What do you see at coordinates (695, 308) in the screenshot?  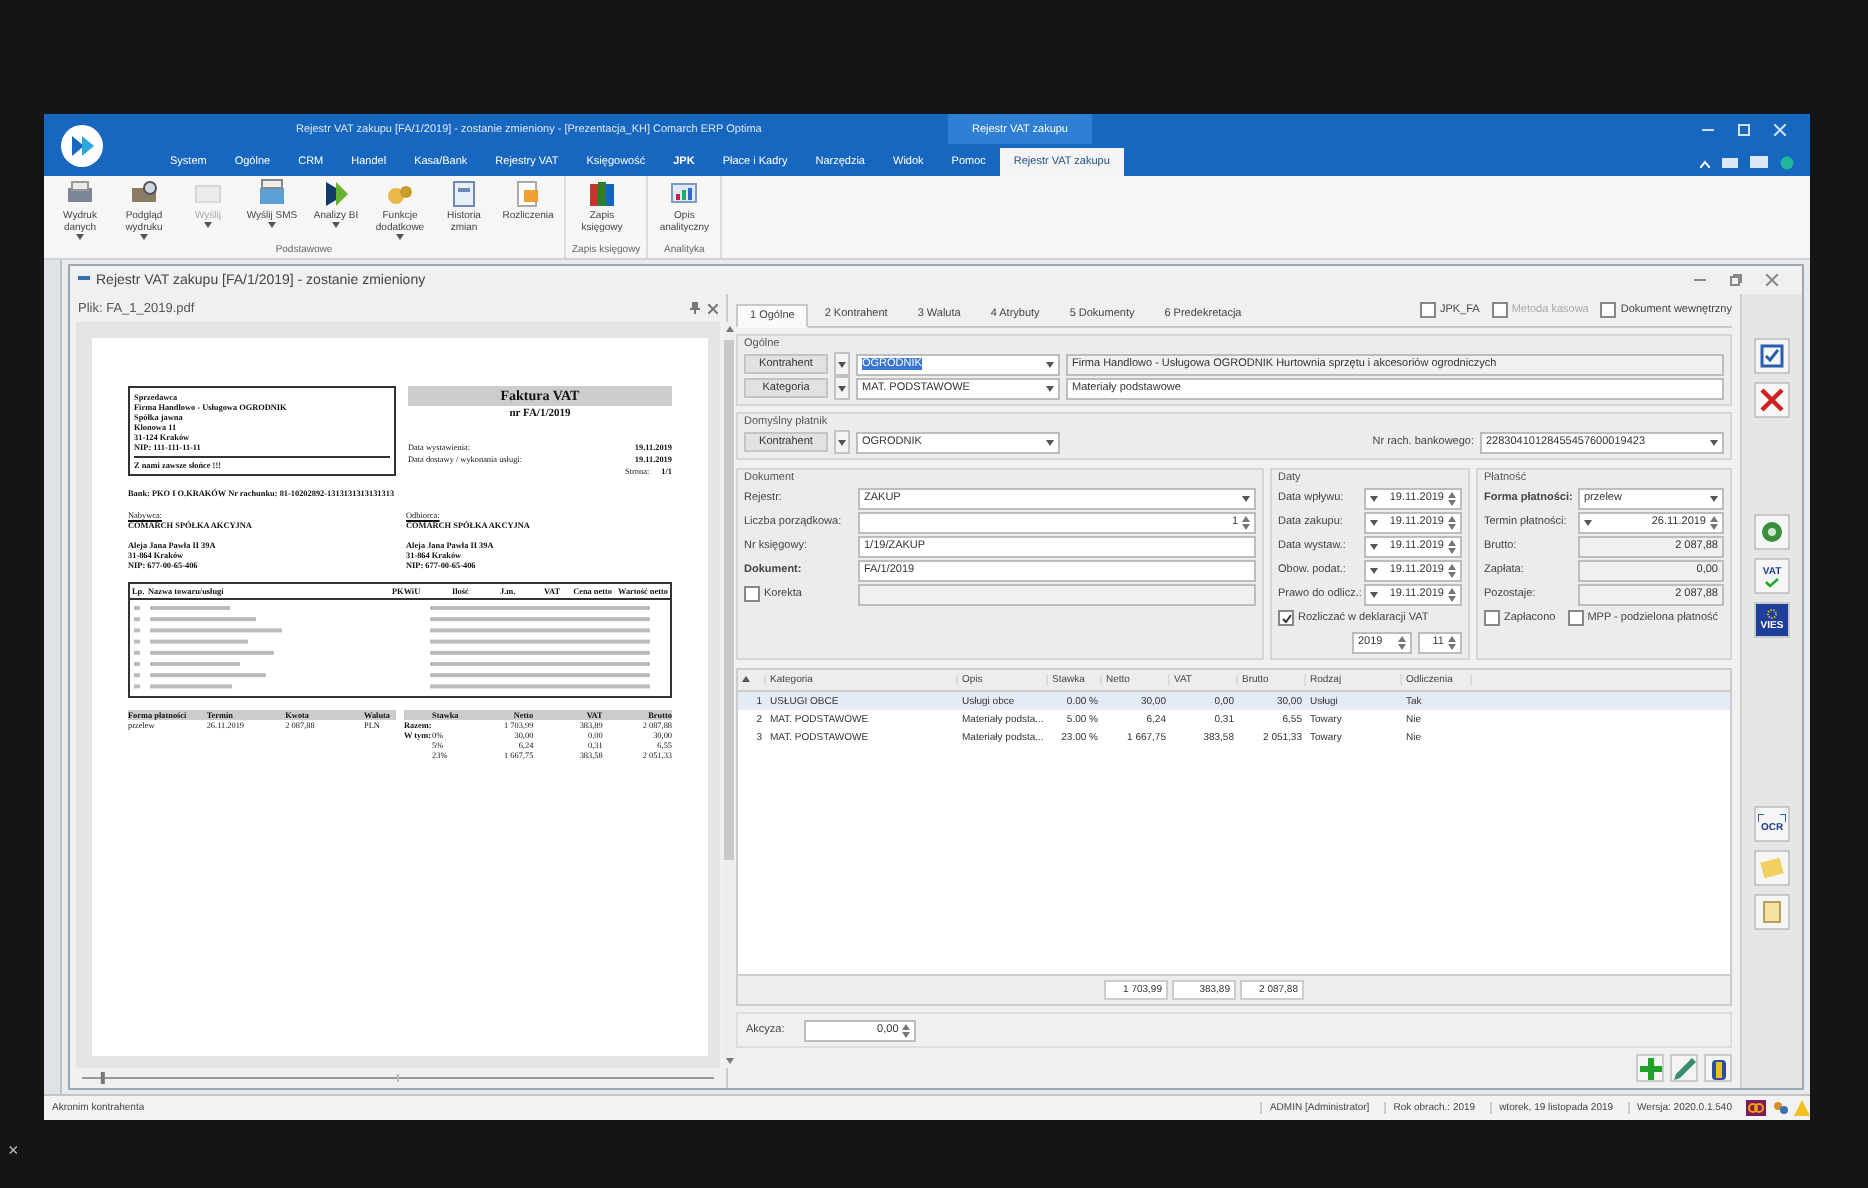 I see `pin-icon` at bounding box center [695, 308].